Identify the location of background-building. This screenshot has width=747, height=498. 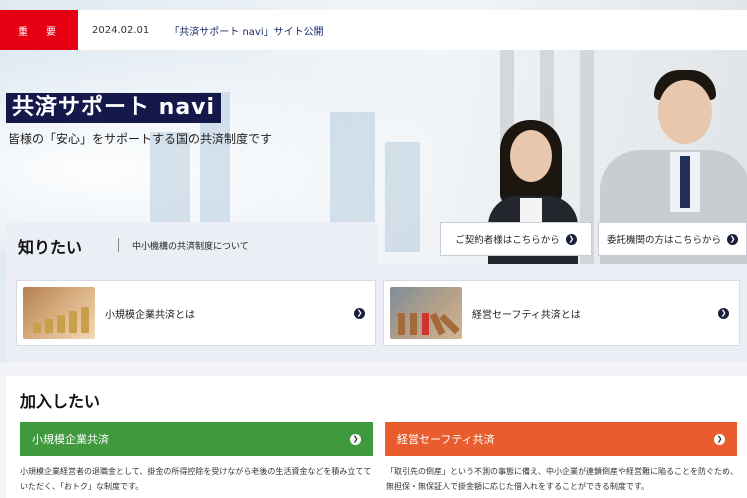
(402, 197).